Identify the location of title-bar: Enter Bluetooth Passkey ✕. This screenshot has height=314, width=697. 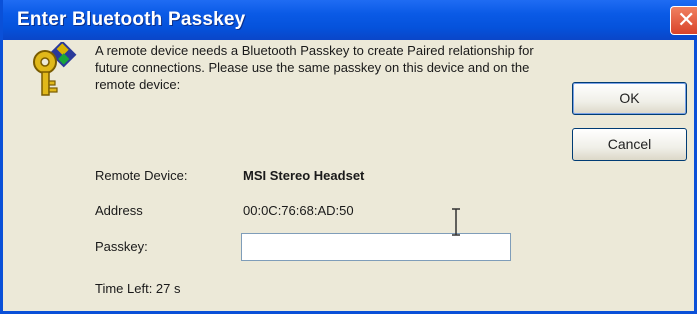
(350, 20).